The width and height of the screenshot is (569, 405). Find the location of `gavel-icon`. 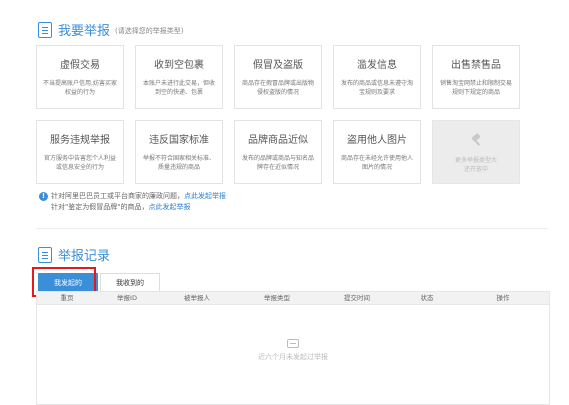

gavel-icon is located at coordinates (476, 140).